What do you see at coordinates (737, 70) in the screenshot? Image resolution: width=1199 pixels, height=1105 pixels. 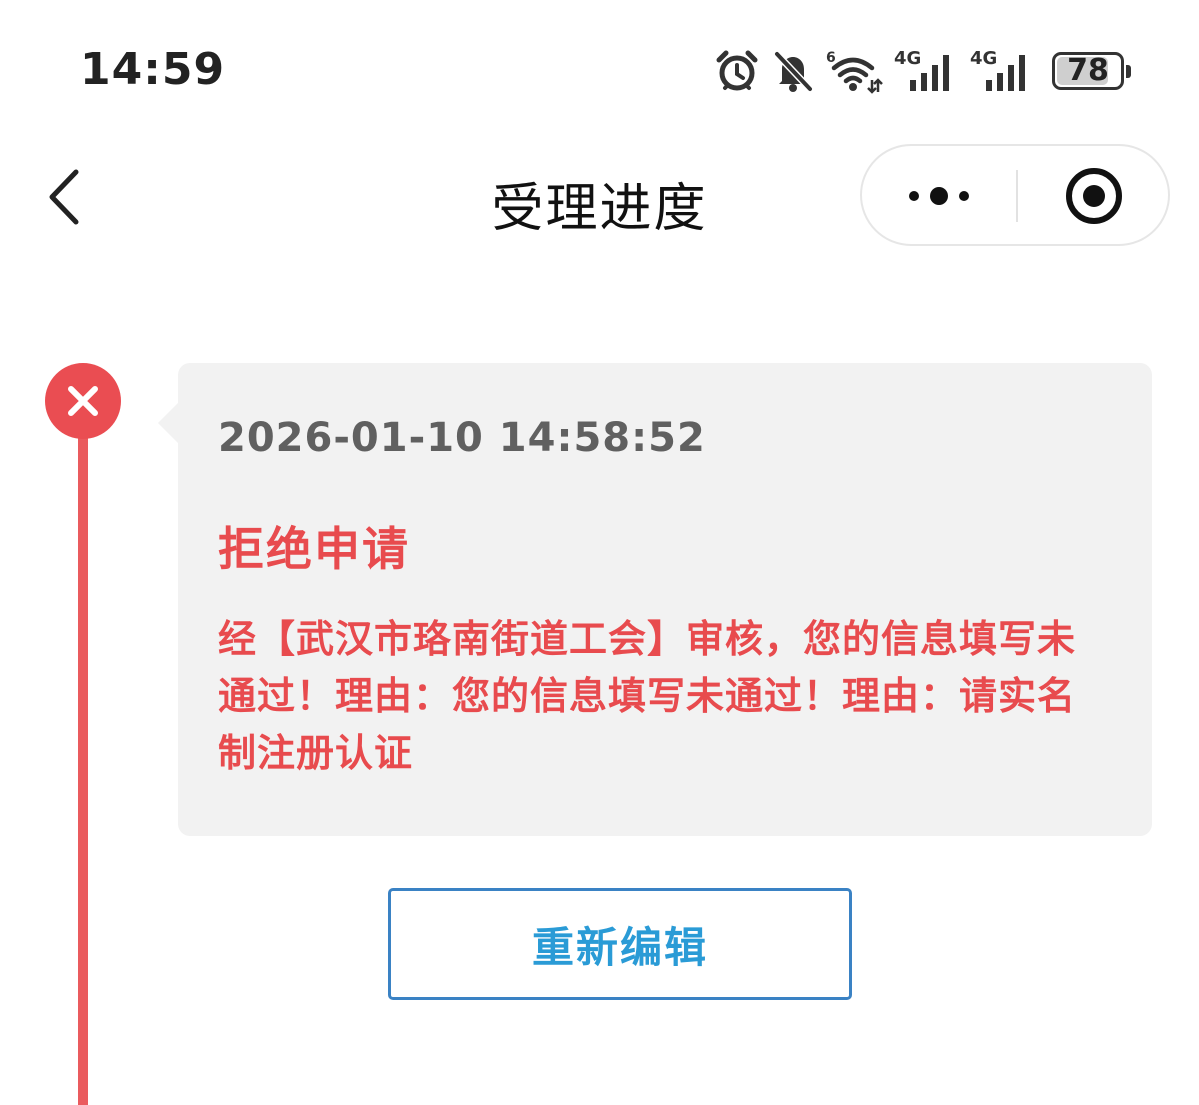 I see `alarm-icon` at bounding box center [737, 70].